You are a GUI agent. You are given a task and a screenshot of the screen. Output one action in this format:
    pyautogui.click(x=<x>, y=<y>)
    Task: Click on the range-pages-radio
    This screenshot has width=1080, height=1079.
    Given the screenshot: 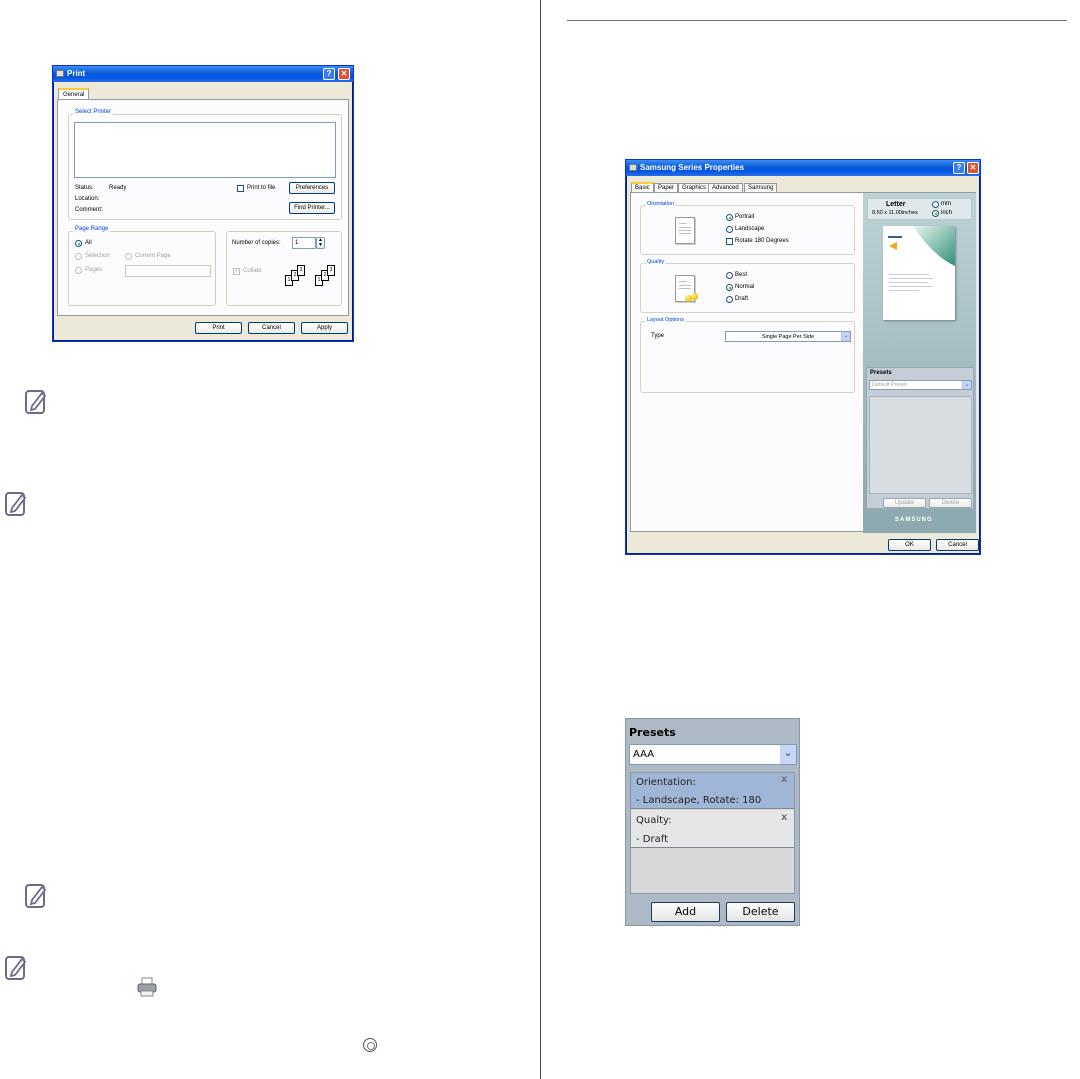 What is the action you would take?
    pyautogui.click(x=78, y=270)
    